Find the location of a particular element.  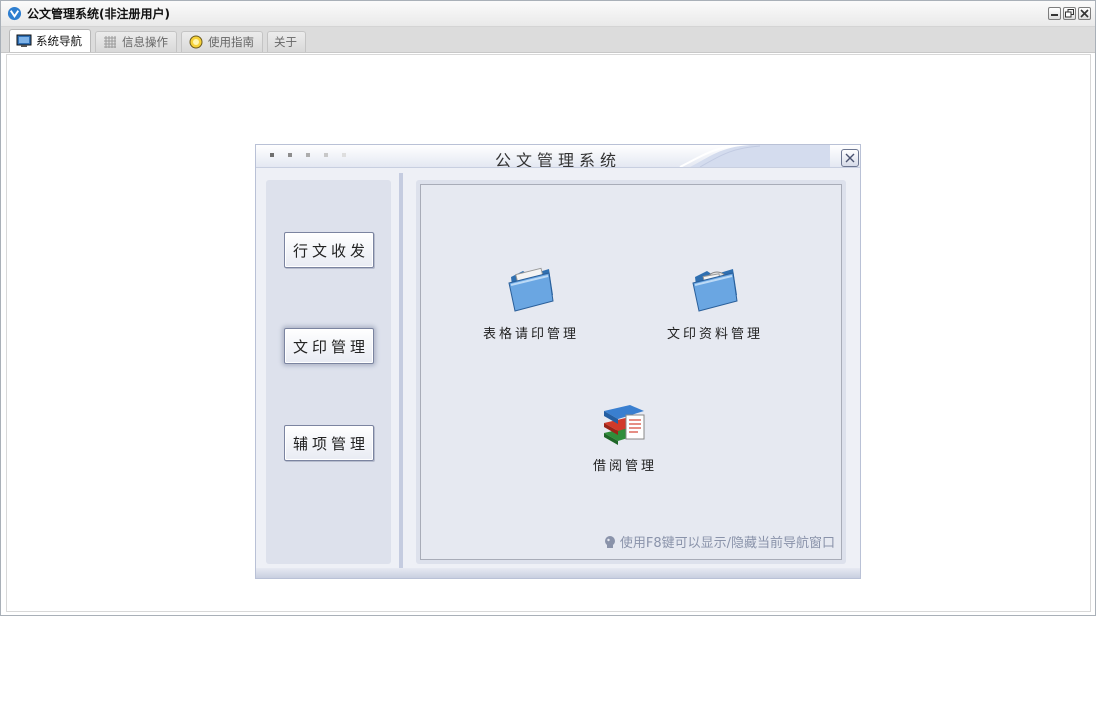

side-button-document-send-receive: 行文收发 is located at coordinates (329, 250).